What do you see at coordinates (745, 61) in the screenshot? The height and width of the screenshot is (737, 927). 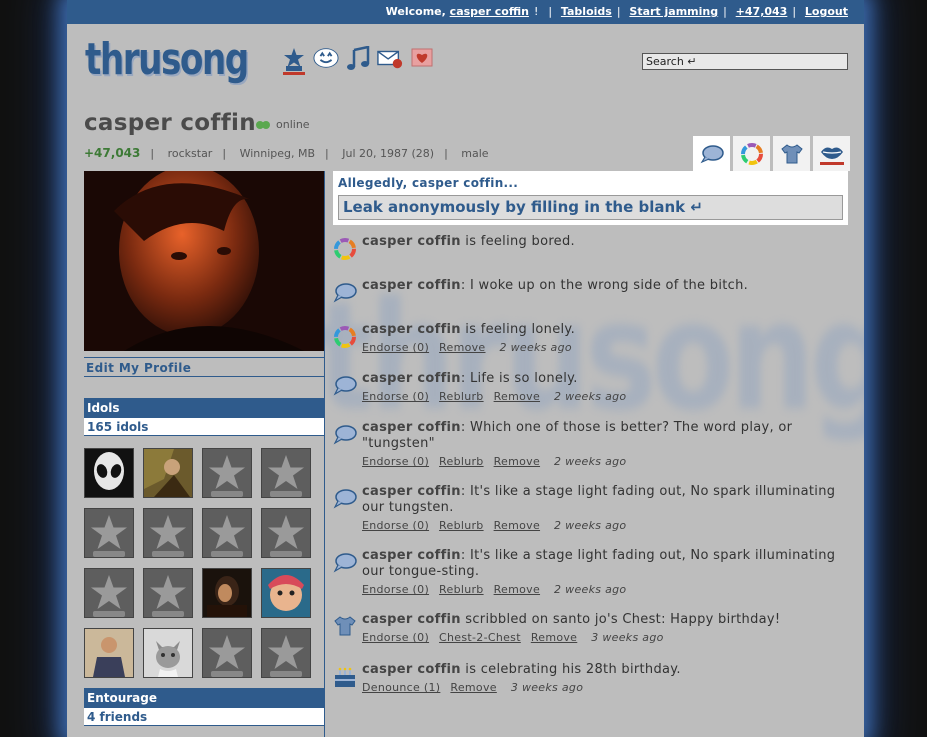 I see `search-input: Search ↵` at bounding box center [745, 61].